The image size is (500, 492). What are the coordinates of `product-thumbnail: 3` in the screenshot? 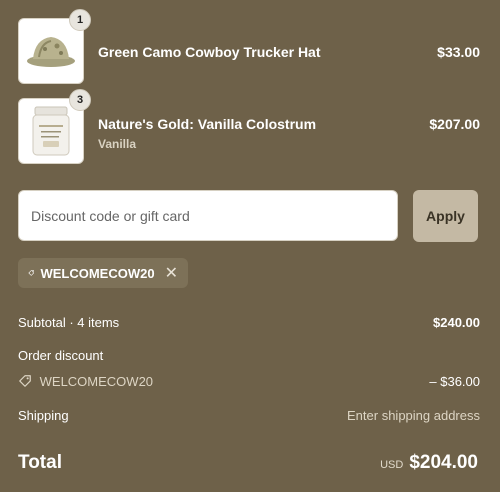 It's located at (54, 126).